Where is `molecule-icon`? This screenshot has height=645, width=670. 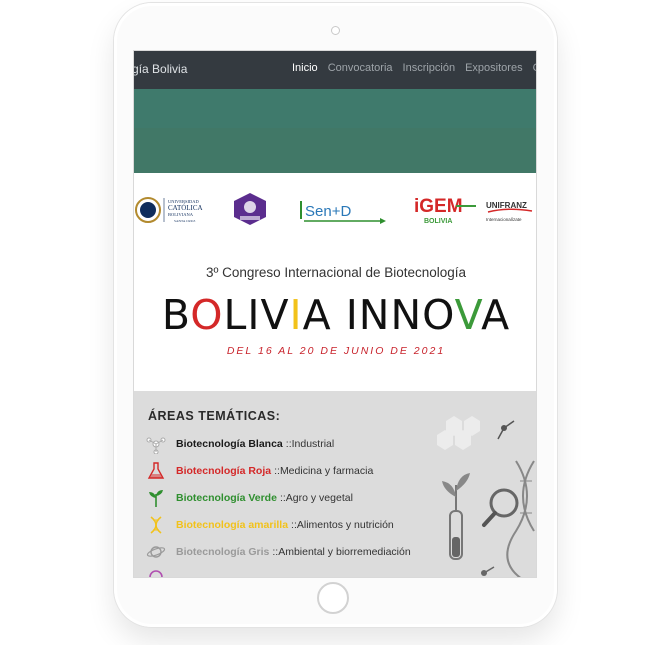
molecule-icon is located at coordinates (156, 444).